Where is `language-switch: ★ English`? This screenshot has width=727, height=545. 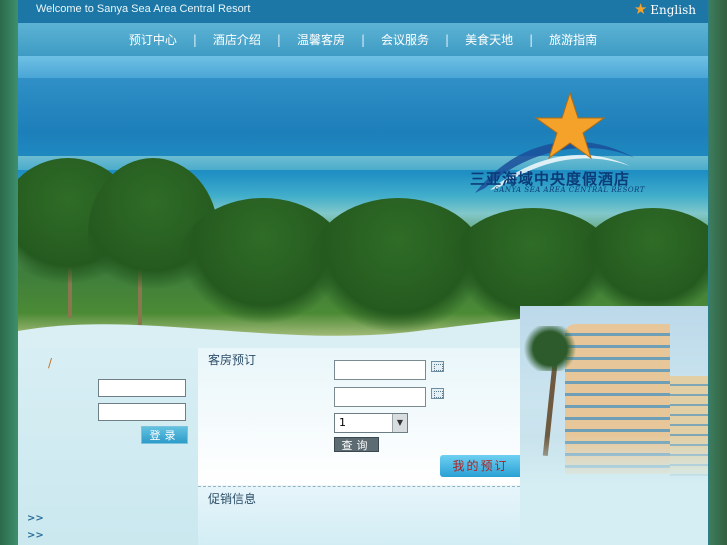 language-switch: ★ English is located at coordinates (665, 9).